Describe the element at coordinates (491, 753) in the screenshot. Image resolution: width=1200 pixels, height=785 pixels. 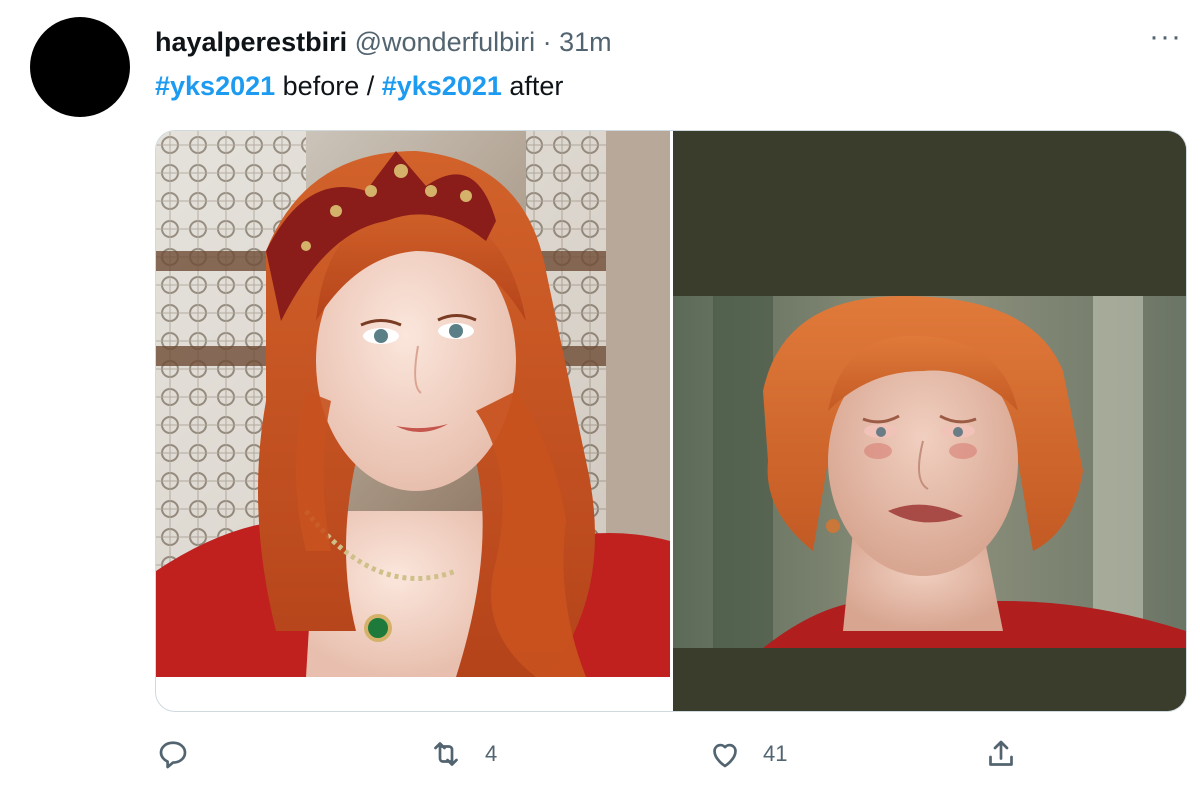
I see `retweet-count: 4` at that location.